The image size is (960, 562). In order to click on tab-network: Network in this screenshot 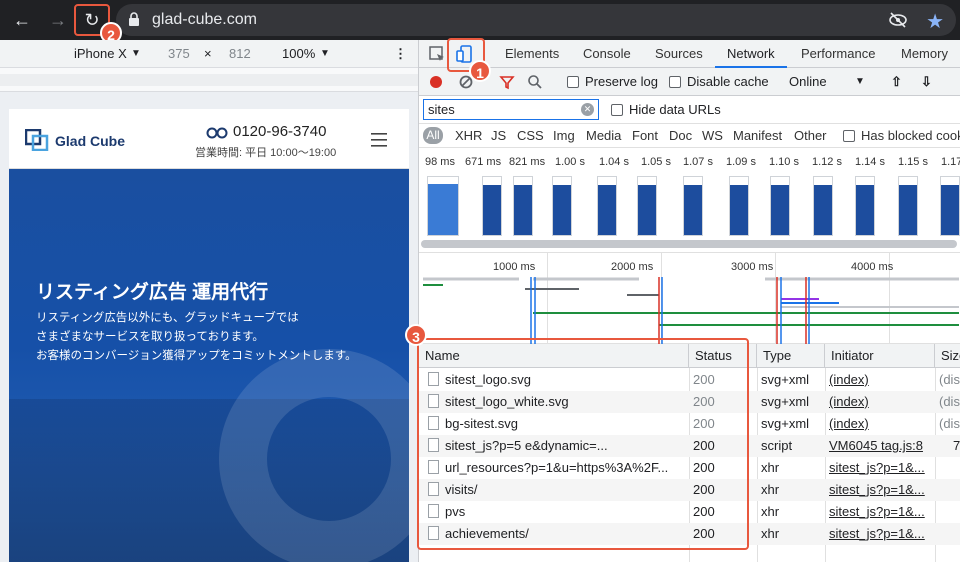, I will do `click(751, 53)`.